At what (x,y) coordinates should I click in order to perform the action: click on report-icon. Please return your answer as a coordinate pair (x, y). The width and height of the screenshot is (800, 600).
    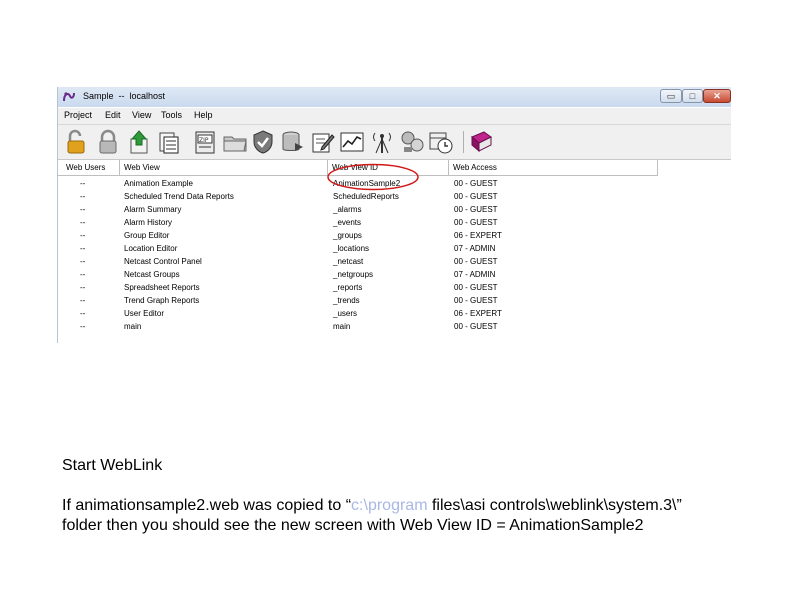
    Looking at the image, I should click on (169, 142).